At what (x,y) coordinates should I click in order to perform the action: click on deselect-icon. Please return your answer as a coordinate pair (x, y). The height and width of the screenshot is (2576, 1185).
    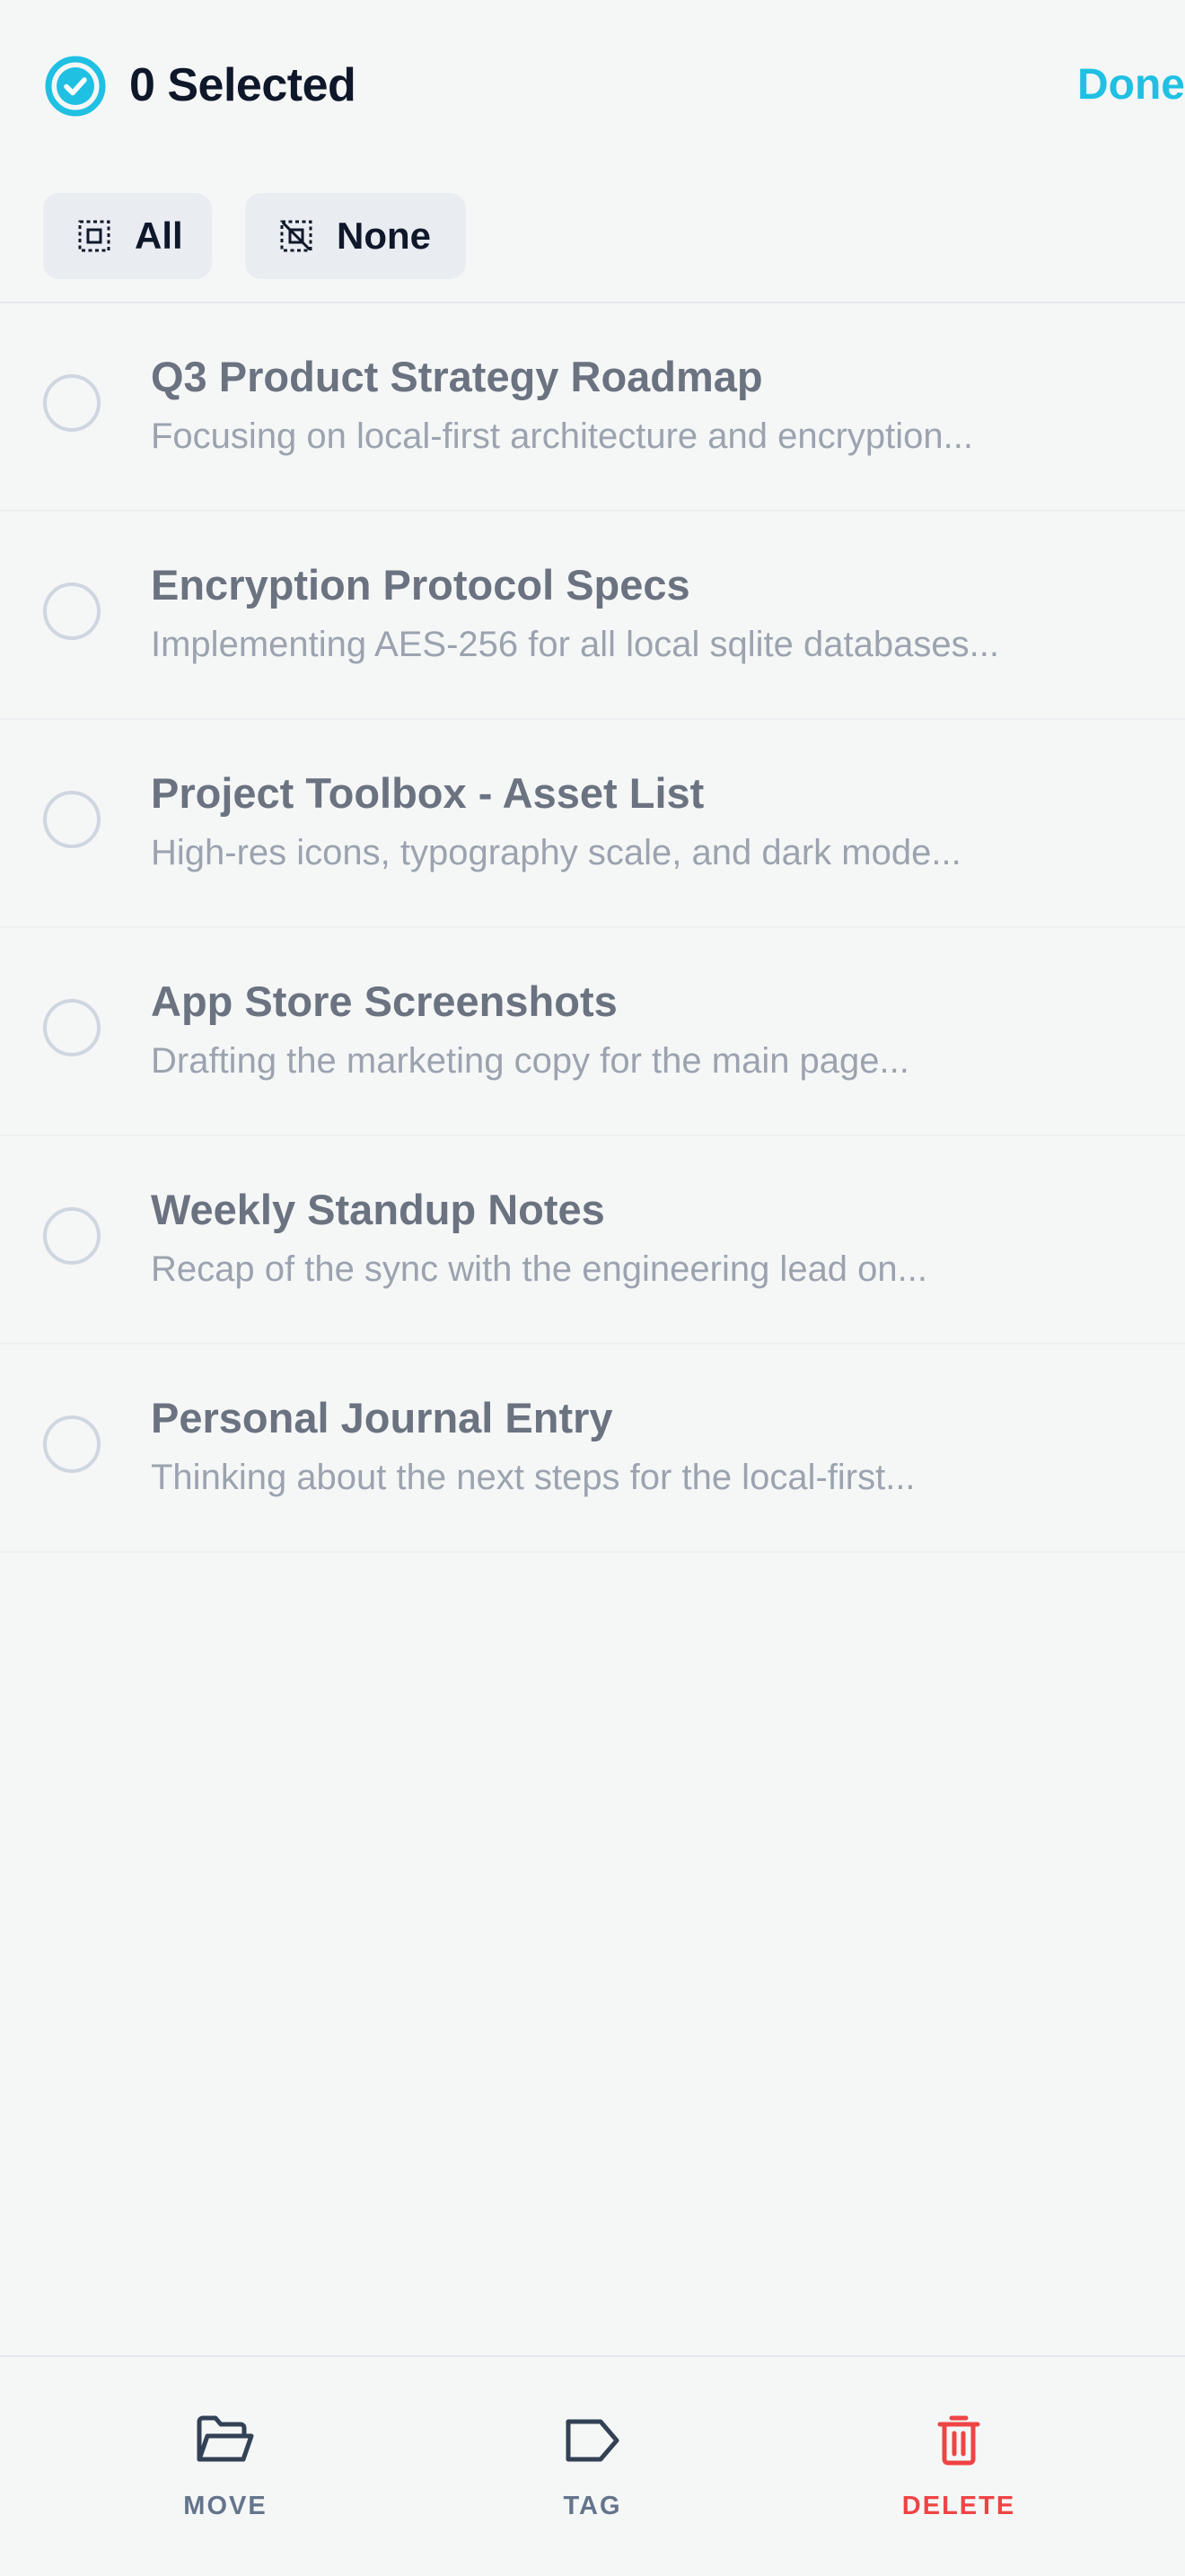
    Looking at the image, I should click on (296, 236).